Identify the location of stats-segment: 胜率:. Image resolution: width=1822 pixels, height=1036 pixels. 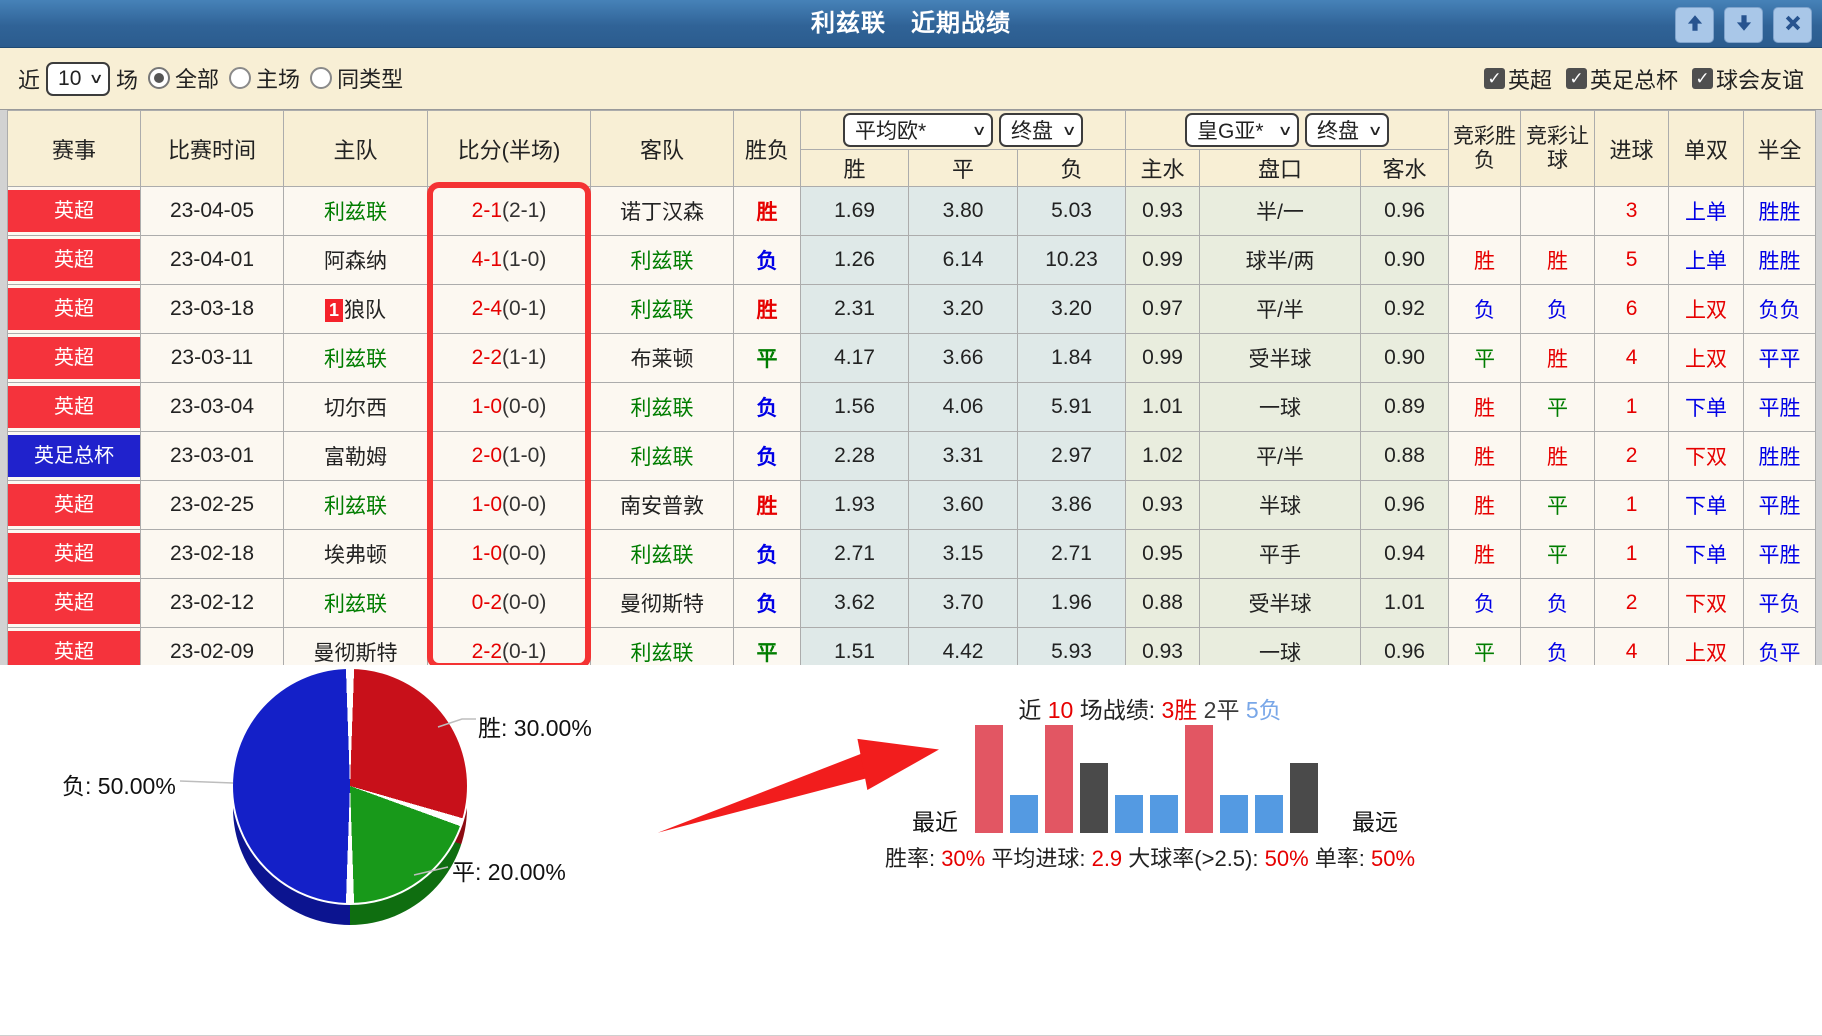
(913, 858).